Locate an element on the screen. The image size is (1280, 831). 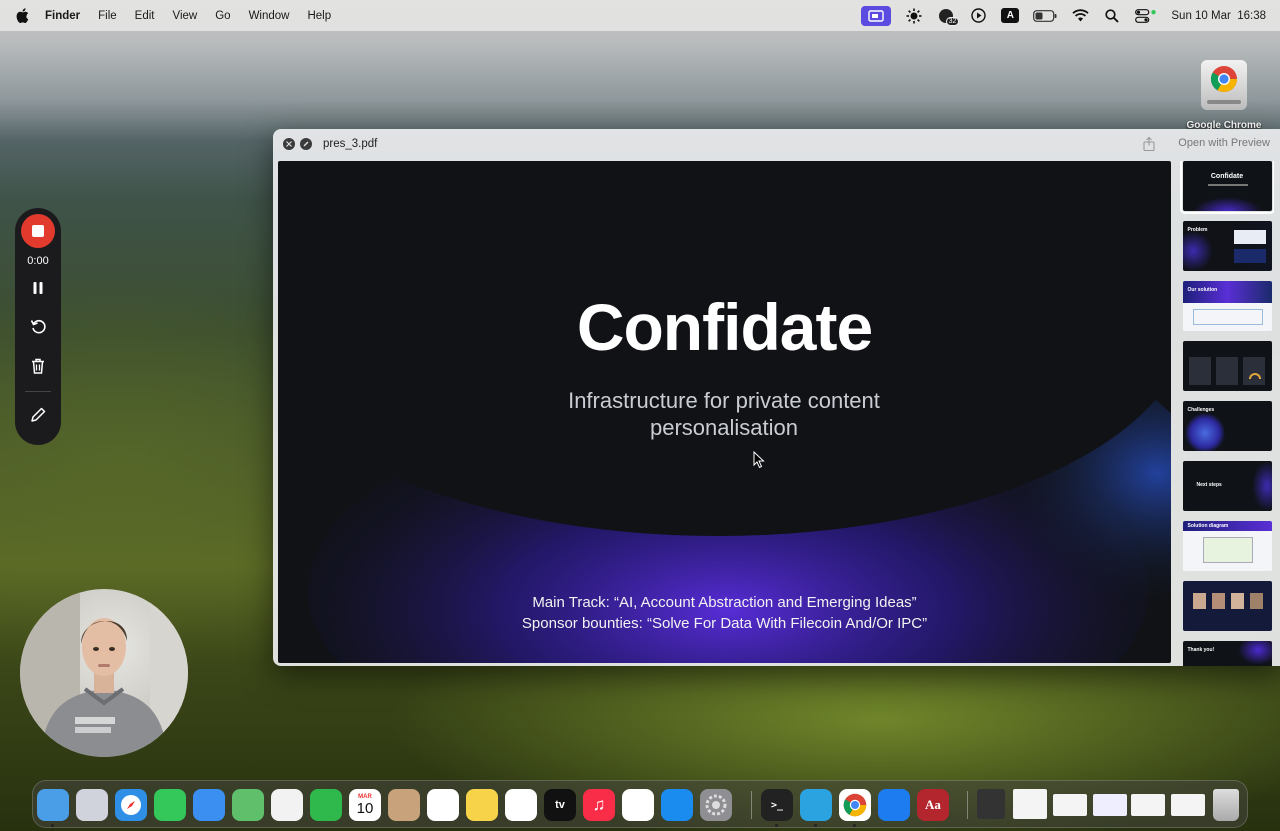
thumbnail-6: Next steps is located at coordinates (1227, 486).